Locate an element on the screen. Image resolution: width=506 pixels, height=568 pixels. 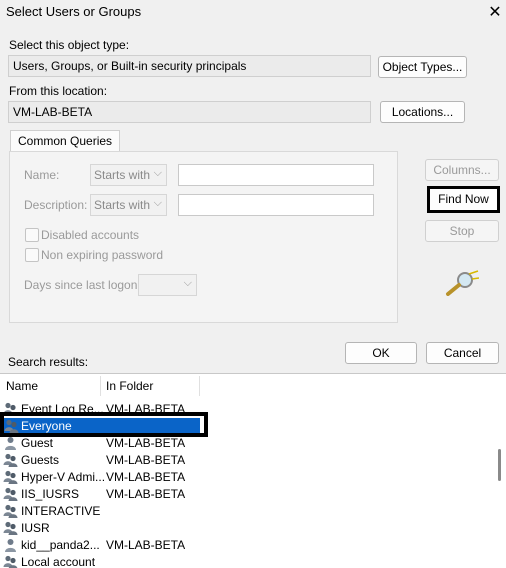
list-item: IIS_IUSRS VM-LAB-BETA is located at coordinates (250, 494).